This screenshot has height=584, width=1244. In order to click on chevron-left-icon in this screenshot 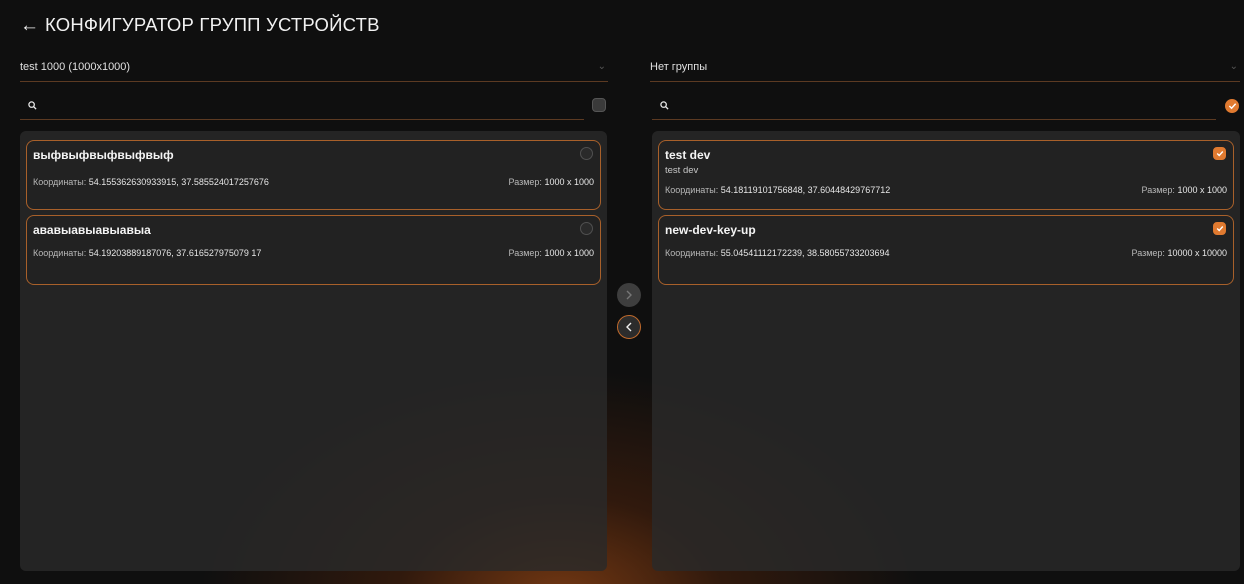, I will do `click(629, 327)`.